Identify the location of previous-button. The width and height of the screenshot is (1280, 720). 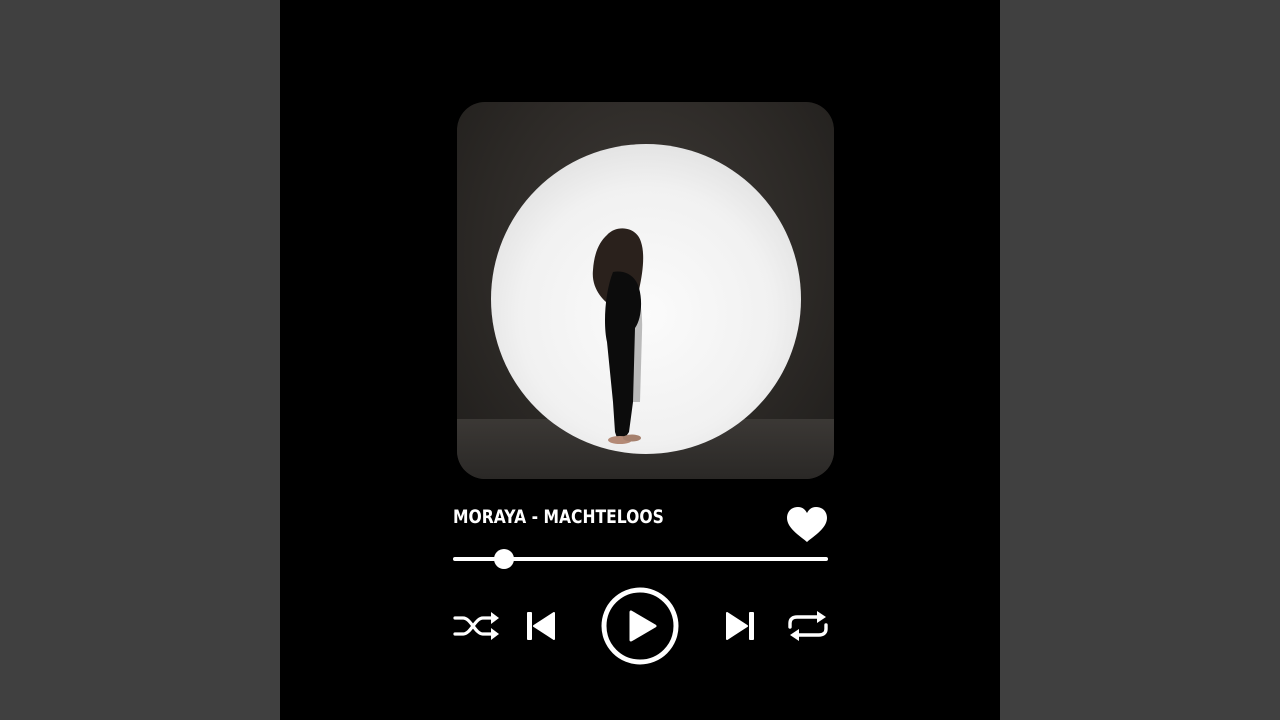
(541, 626).